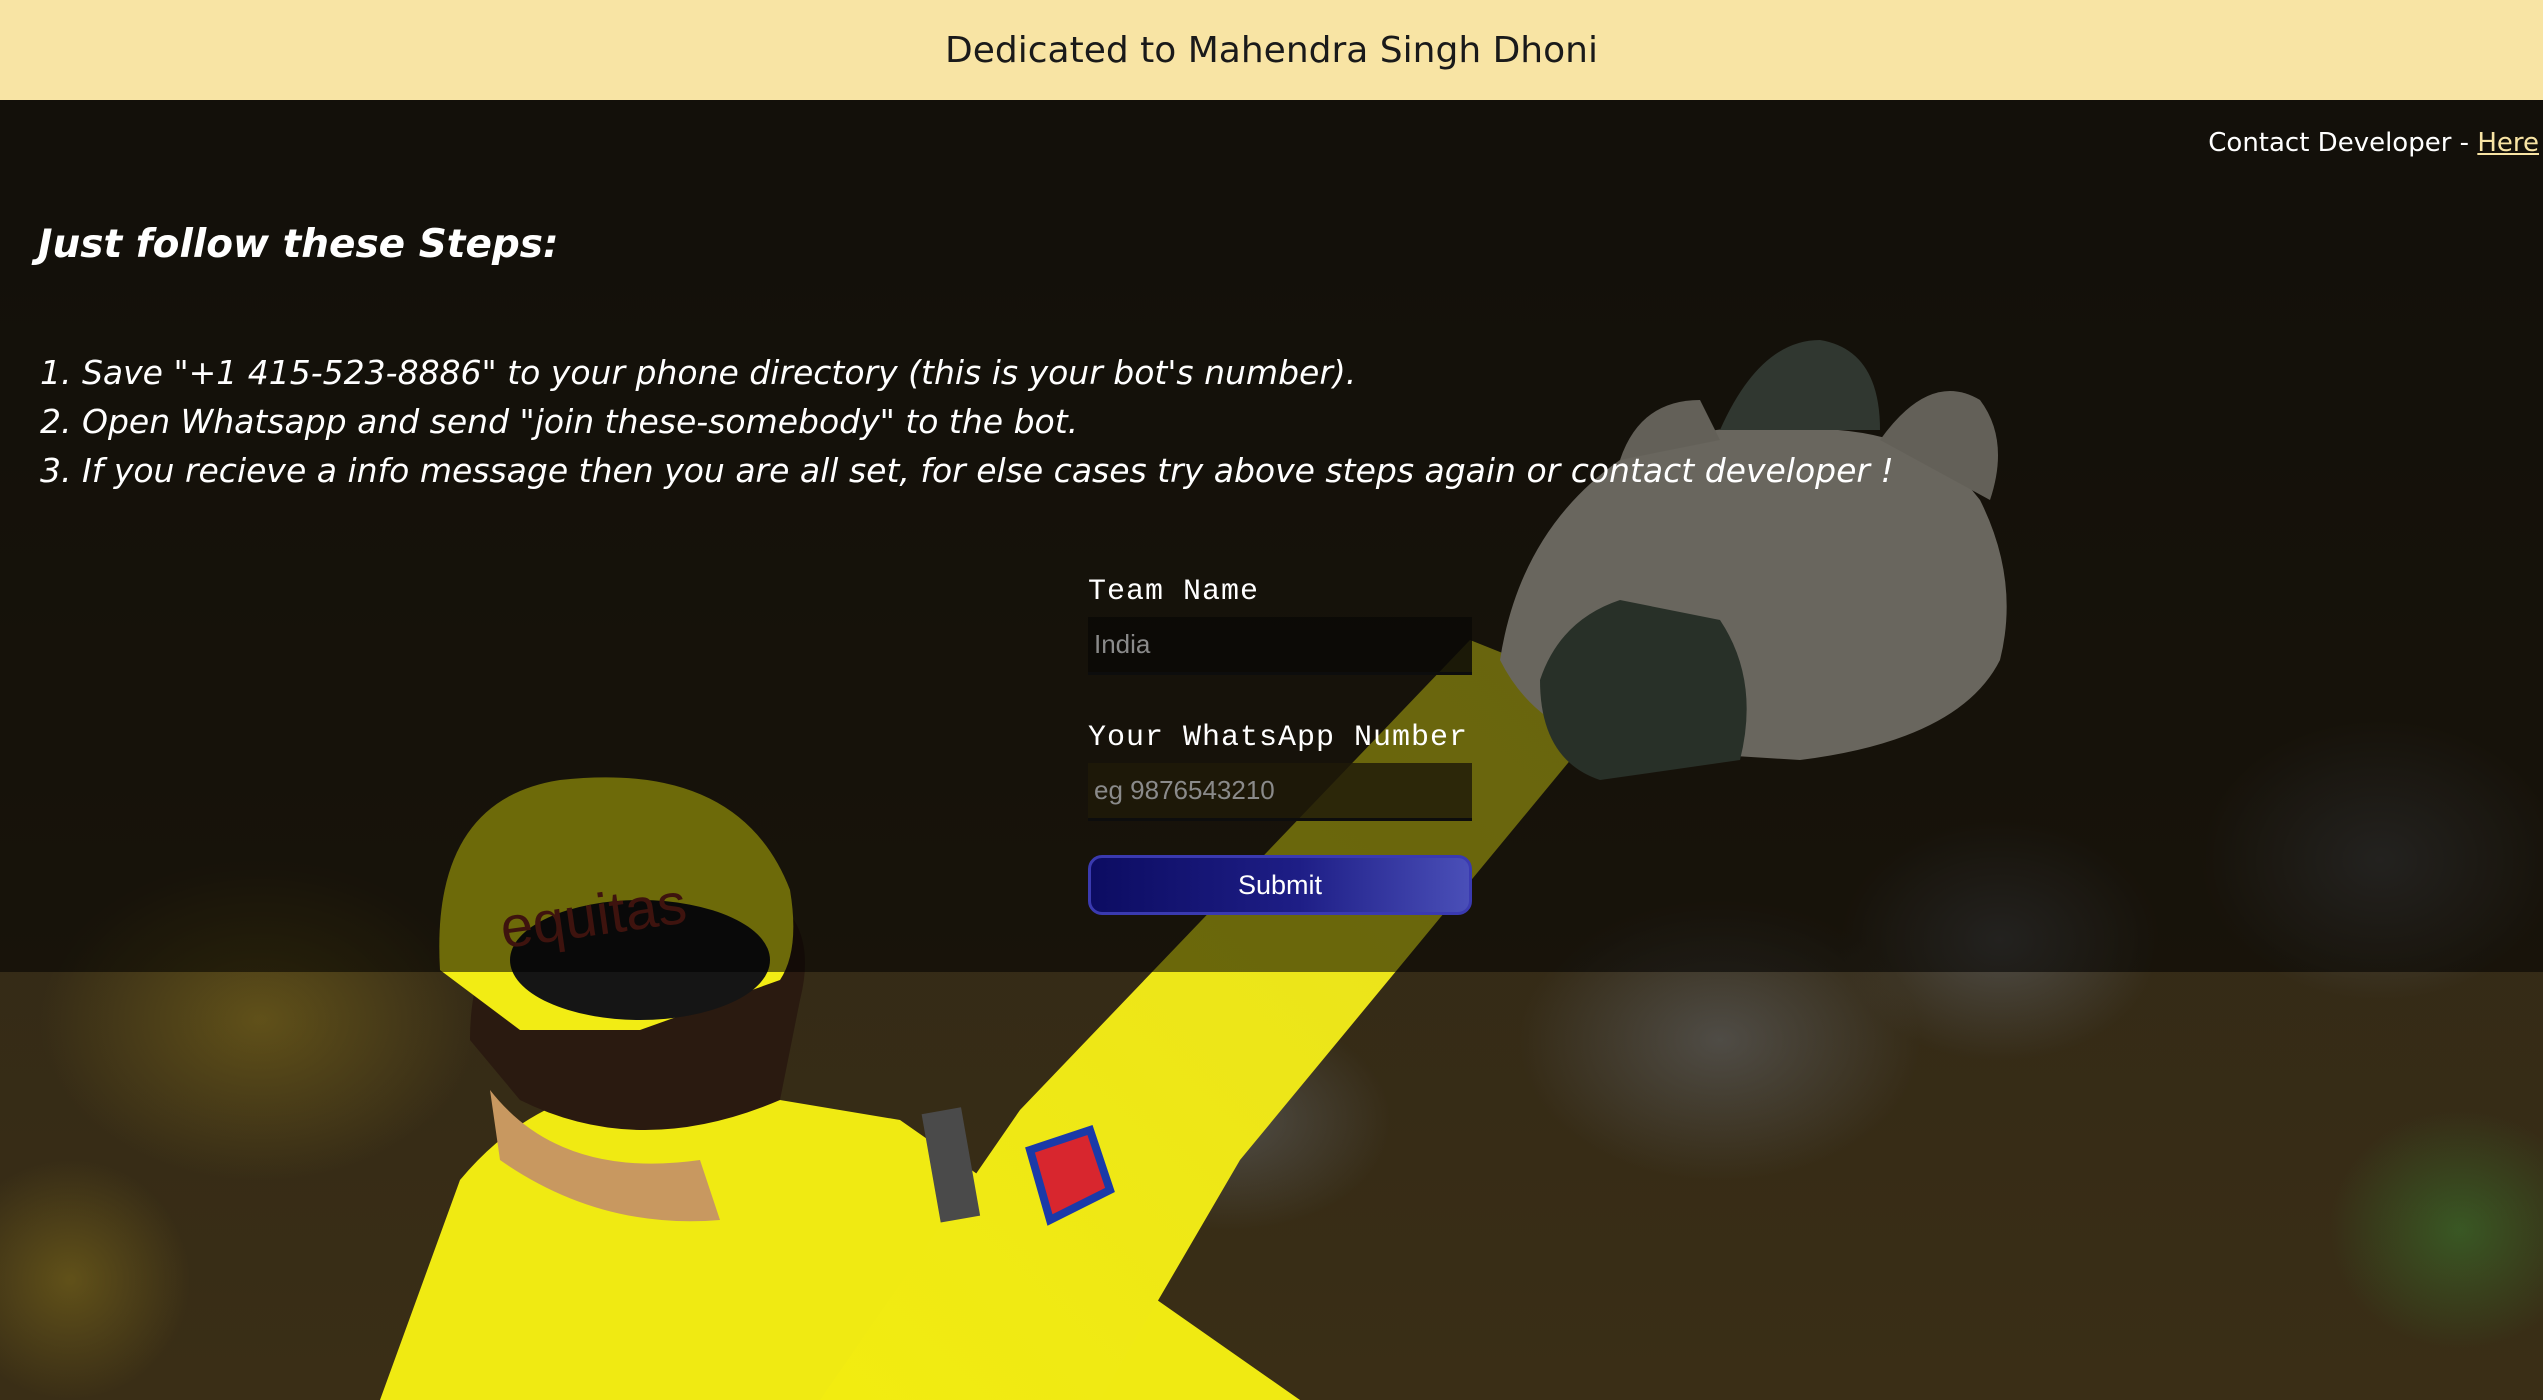 This screenshot has width=2543, height=1400. I want to click on whatsapp-number-input, so click(1280, 792).